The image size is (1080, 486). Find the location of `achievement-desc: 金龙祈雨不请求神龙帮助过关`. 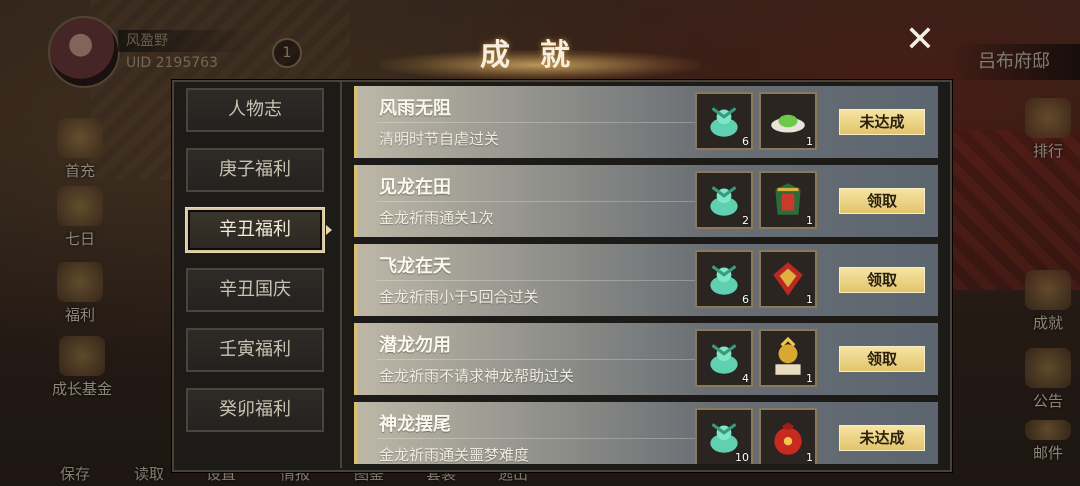

achievement-desc: 金龙祈雨不请求神龙帮助过关 is located at coordinates (477, 376).